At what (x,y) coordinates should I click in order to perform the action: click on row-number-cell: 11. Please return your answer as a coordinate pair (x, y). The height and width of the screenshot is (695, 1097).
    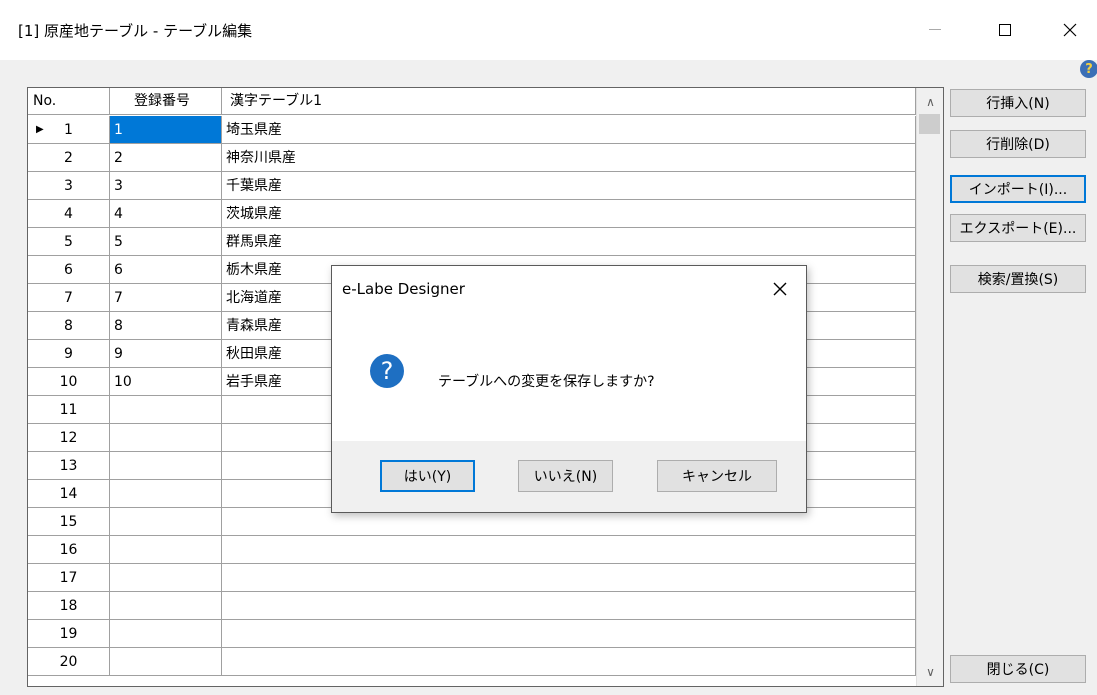
    Looking at the image, I should click on (69, 410).